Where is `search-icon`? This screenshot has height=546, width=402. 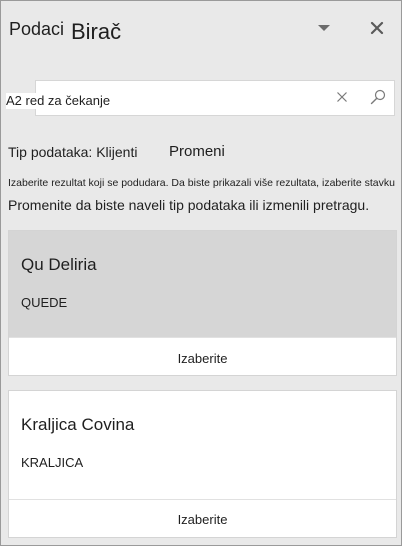
search-icon is located at coordinates (378, 97).